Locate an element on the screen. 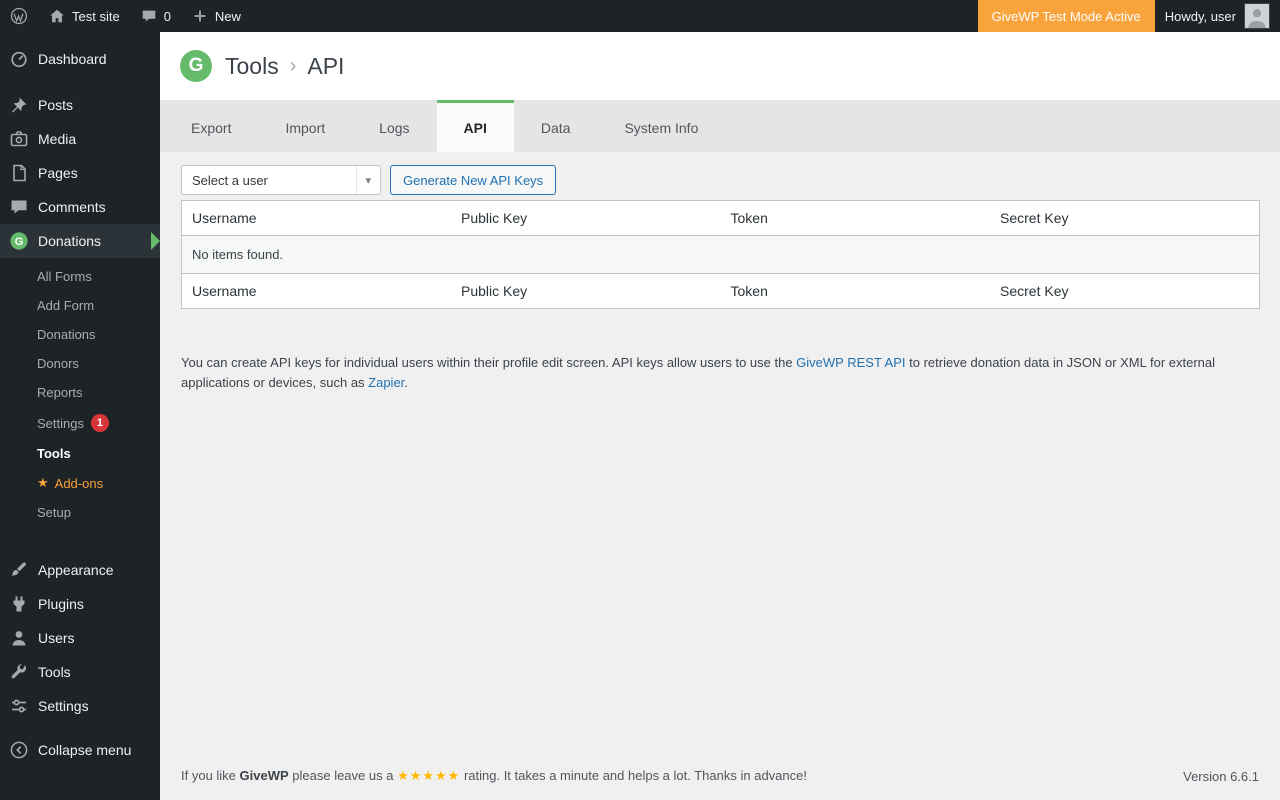 The width and height of the screenshot is (1280, 800). brush-icon is located at coordinates (19, 570).